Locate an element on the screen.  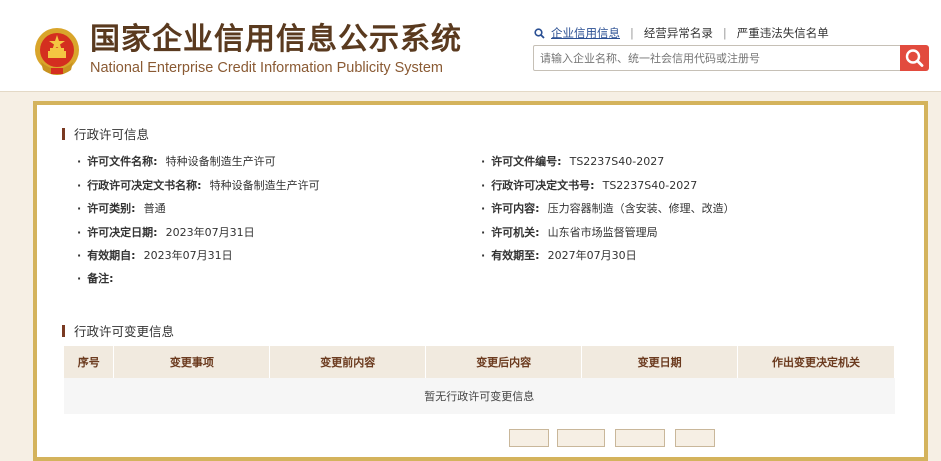
search-input is located at coordinates (717, 58).